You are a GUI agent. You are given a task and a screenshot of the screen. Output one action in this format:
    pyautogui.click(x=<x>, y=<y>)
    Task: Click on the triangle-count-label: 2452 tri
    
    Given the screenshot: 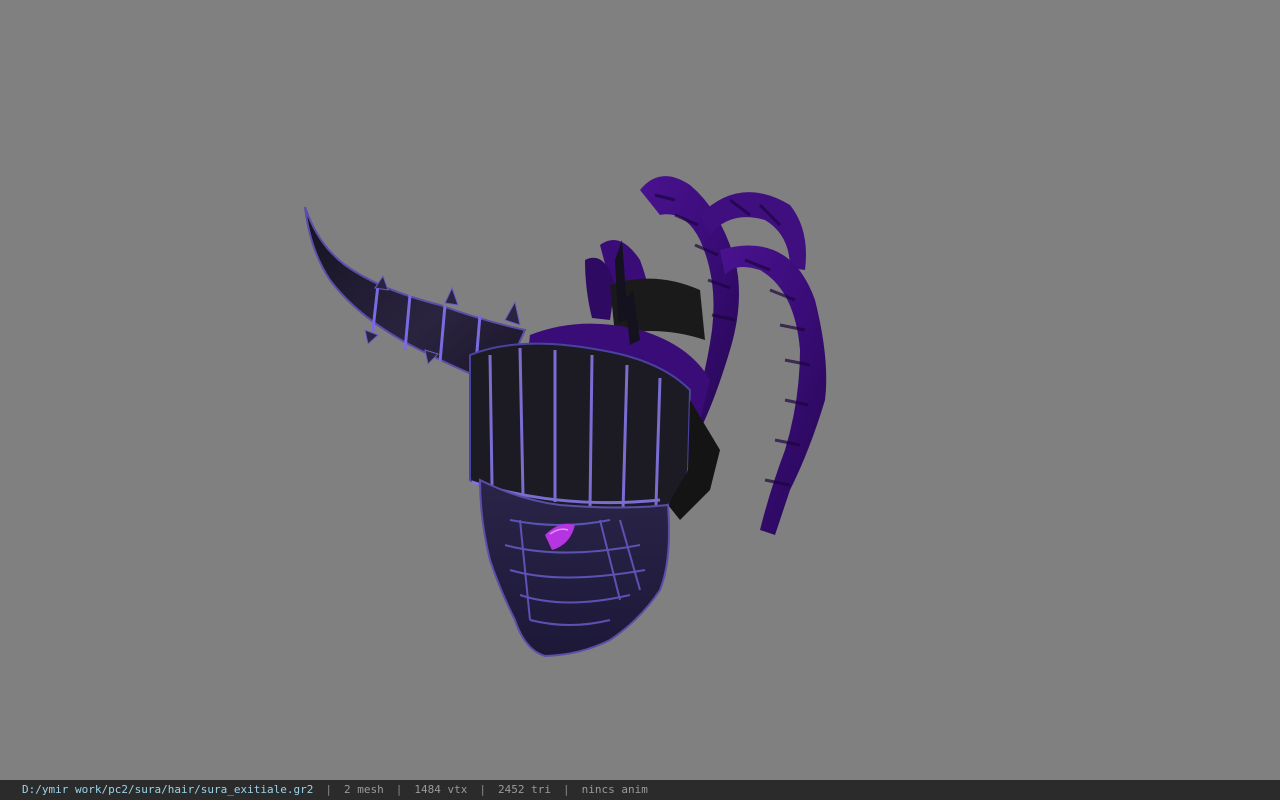 What is the action you would take?
    pyautogui.click(x=524, y=789)
    